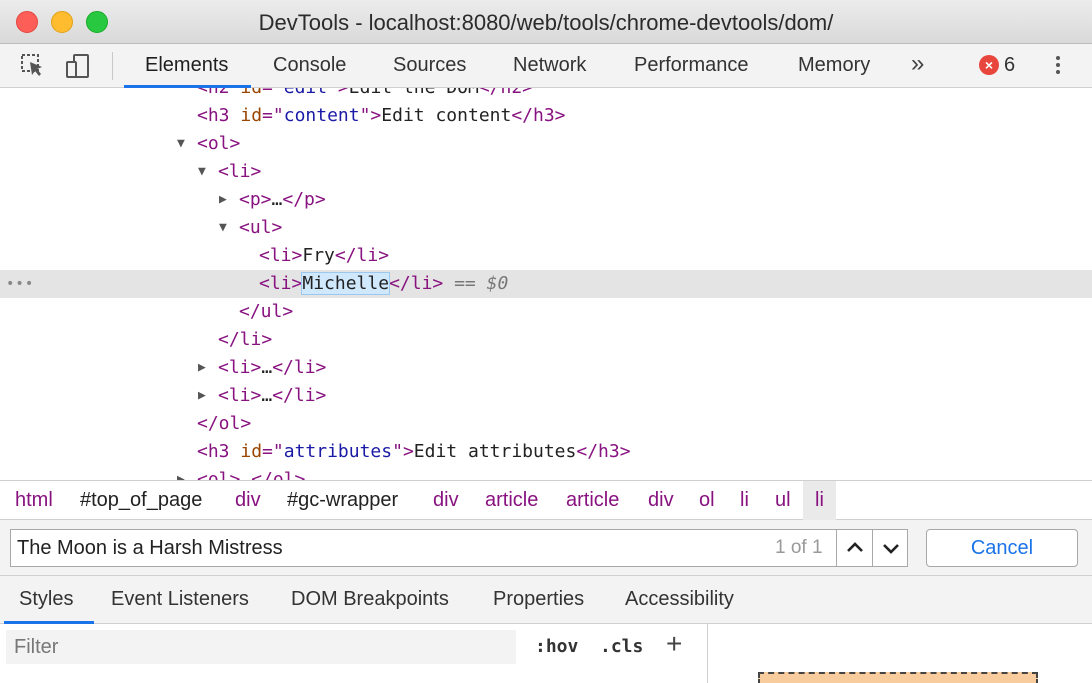 Image resolution: width=1092 pixels, height=683 pixels. What do you see at coordinates (546, 228) in the screenshot?
I see `dom-node-ul: ▼ <ul>` at bounding box center [546, 228].